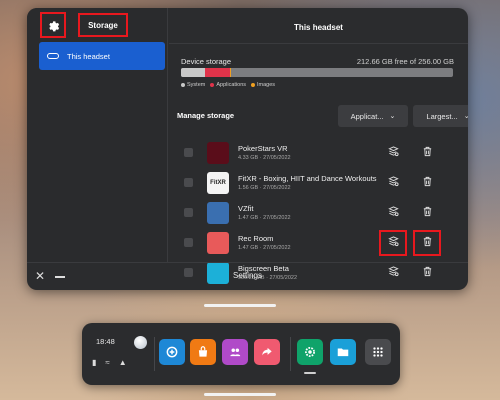 This screenshot has height=400, width=500. Describe the element at coordinates (140, 342) in the screenshot. I see `avatar` at that location.